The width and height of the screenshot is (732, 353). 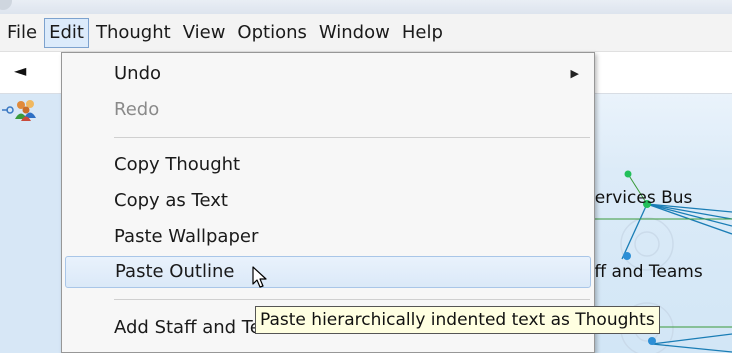 I want to click on menu-item-paste-wallpaper: Paste Wallpaper, so click(x=328, y=237).